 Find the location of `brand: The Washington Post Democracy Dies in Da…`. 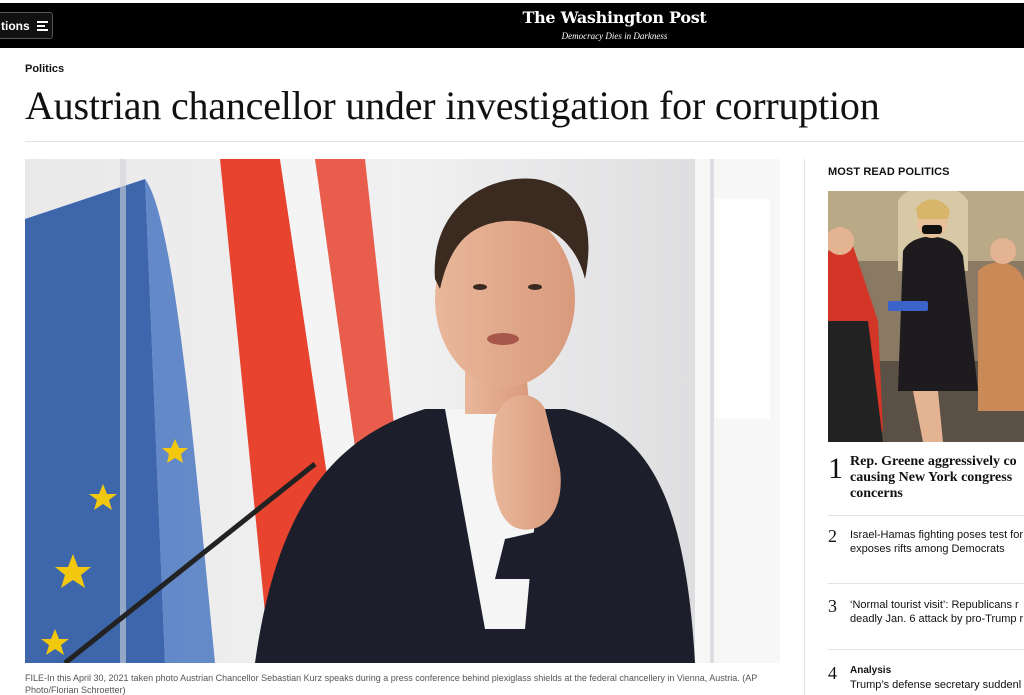

brand: The Washington Post Democracy Dies in Da… is located at coordinates (512, 24).